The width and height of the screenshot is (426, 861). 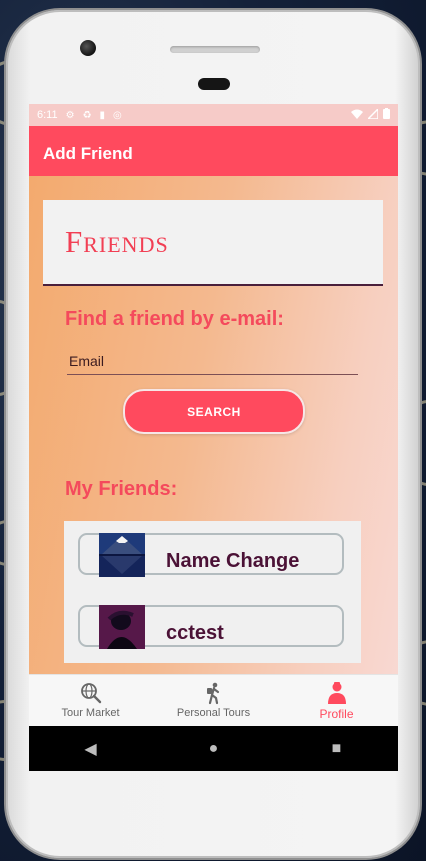 I want to click on email-field-container, so click(x=213, y=362).